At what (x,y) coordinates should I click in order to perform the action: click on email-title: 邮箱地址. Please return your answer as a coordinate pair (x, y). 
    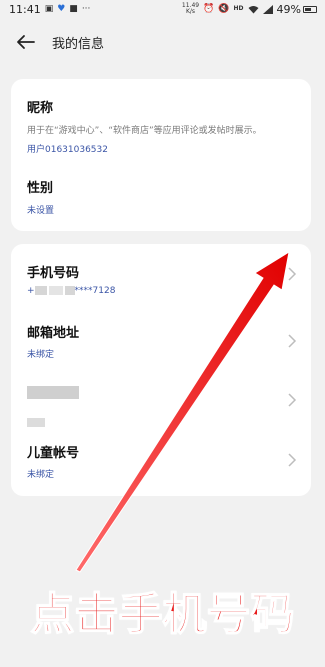
    Looking at the image, I should click on (53, 333).